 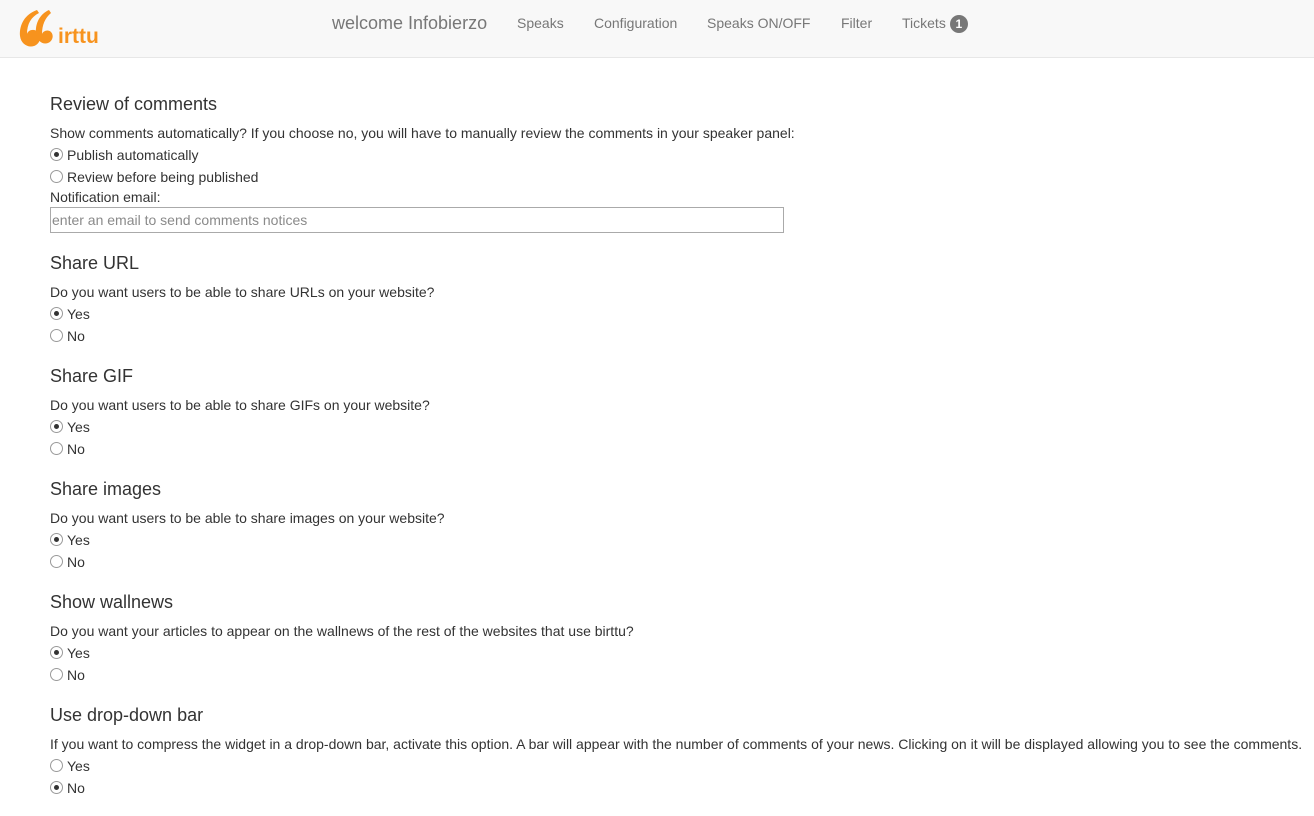 I want to click on nav-speaks: Speaks, so click(x=540, y=23).